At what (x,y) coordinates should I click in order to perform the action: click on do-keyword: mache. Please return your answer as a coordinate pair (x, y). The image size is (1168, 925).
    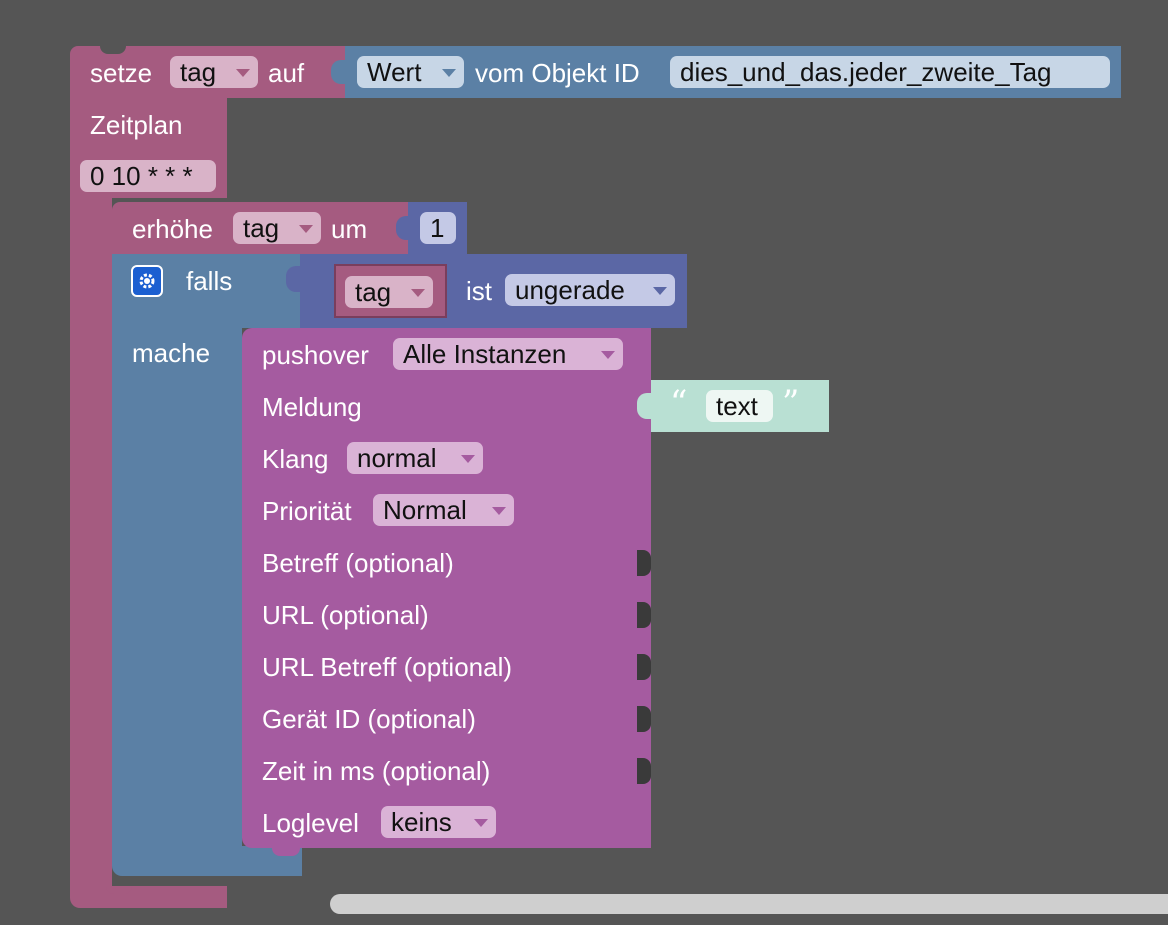
    Looking at the image, I should click on (171, 353).